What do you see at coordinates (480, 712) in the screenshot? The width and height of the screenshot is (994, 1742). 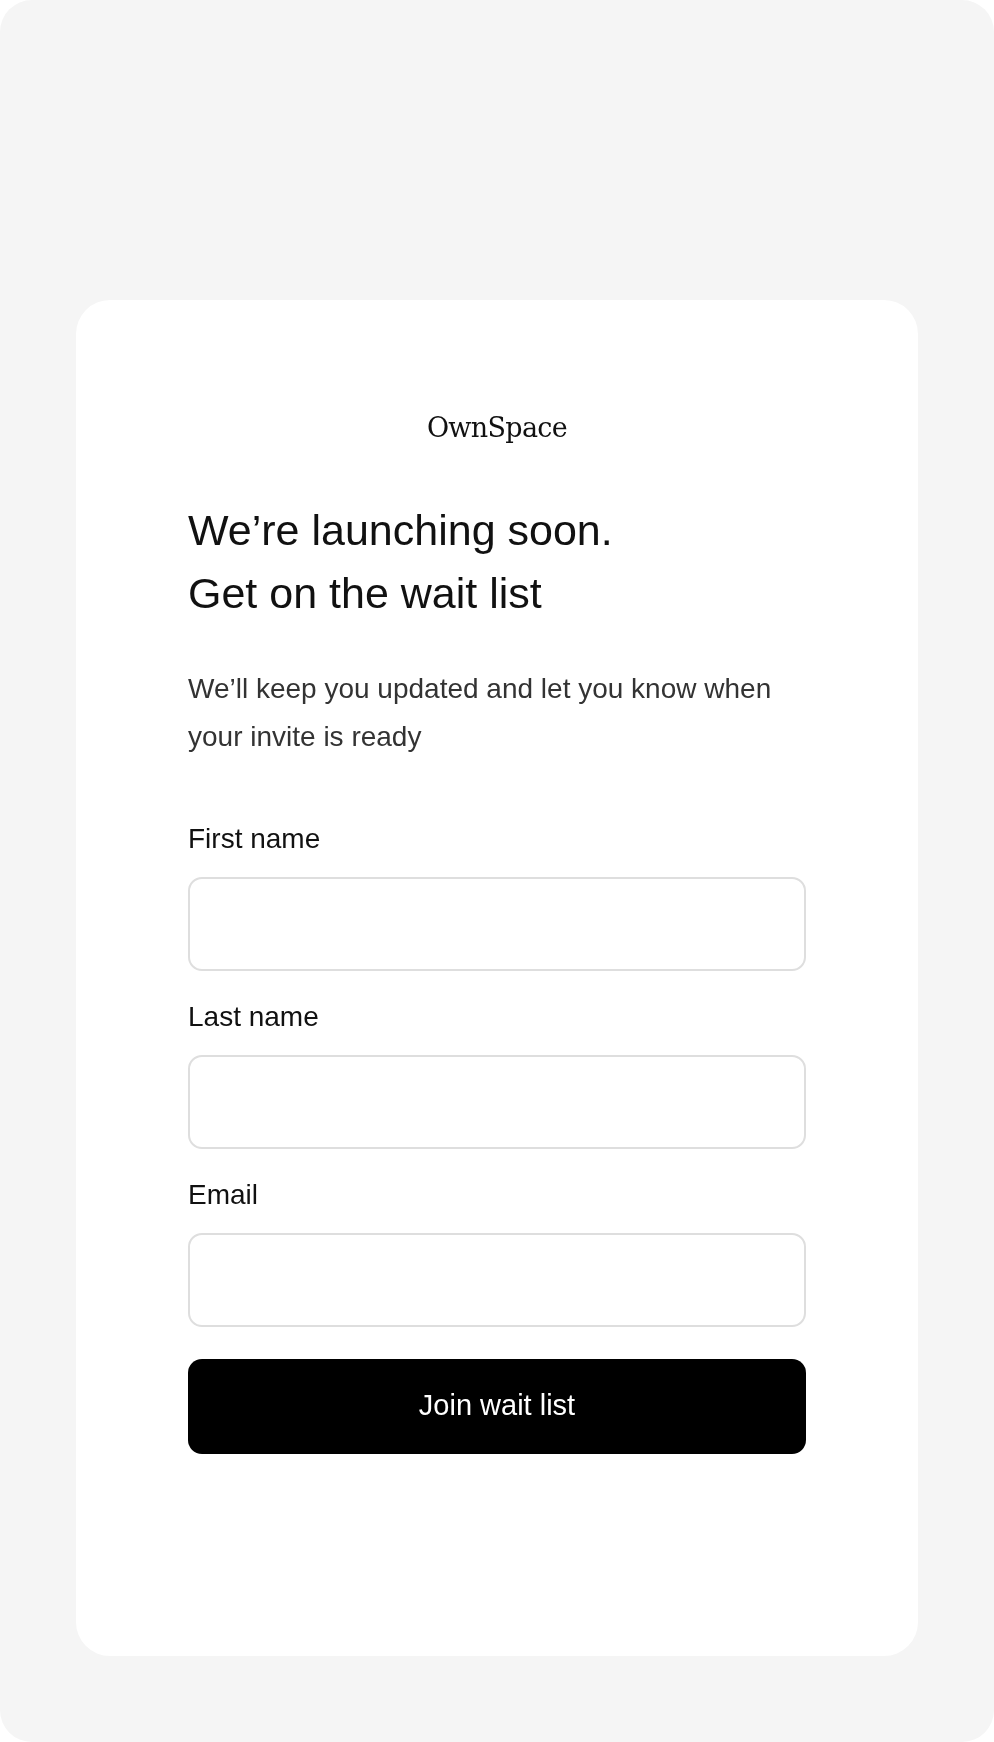 I see `subtitle: We’ll keep you updated and let you know when your invite is ready` at bounding box center [480, 712].